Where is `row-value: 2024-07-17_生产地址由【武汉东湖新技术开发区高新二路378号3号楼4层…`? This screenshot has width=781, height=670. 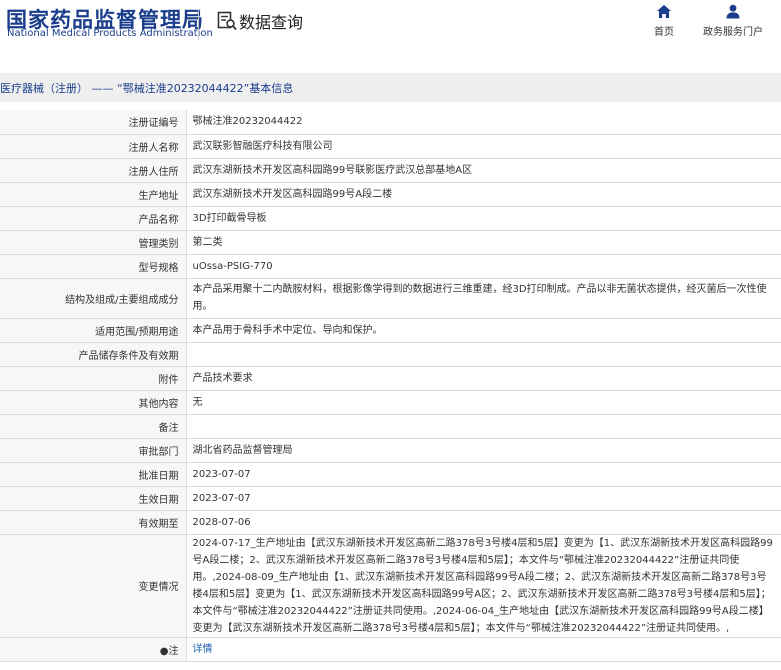 row-value: 2024-07-17_生产地址由【武汉东湖新技术开发区高新二路378号3号楼4层… is located at coordinates (483, 586).